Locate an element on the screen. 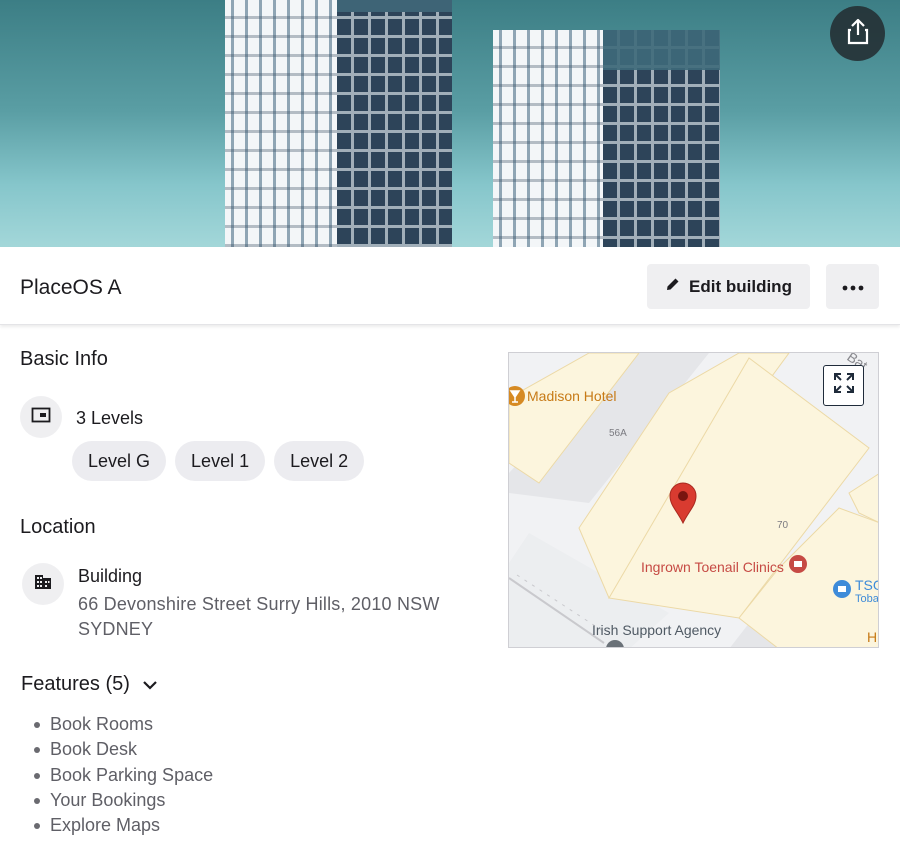 Image resolution: width=900 pixels, height=857 pixels. edit-building-label: Edit building is located at coordinates (740, 286).